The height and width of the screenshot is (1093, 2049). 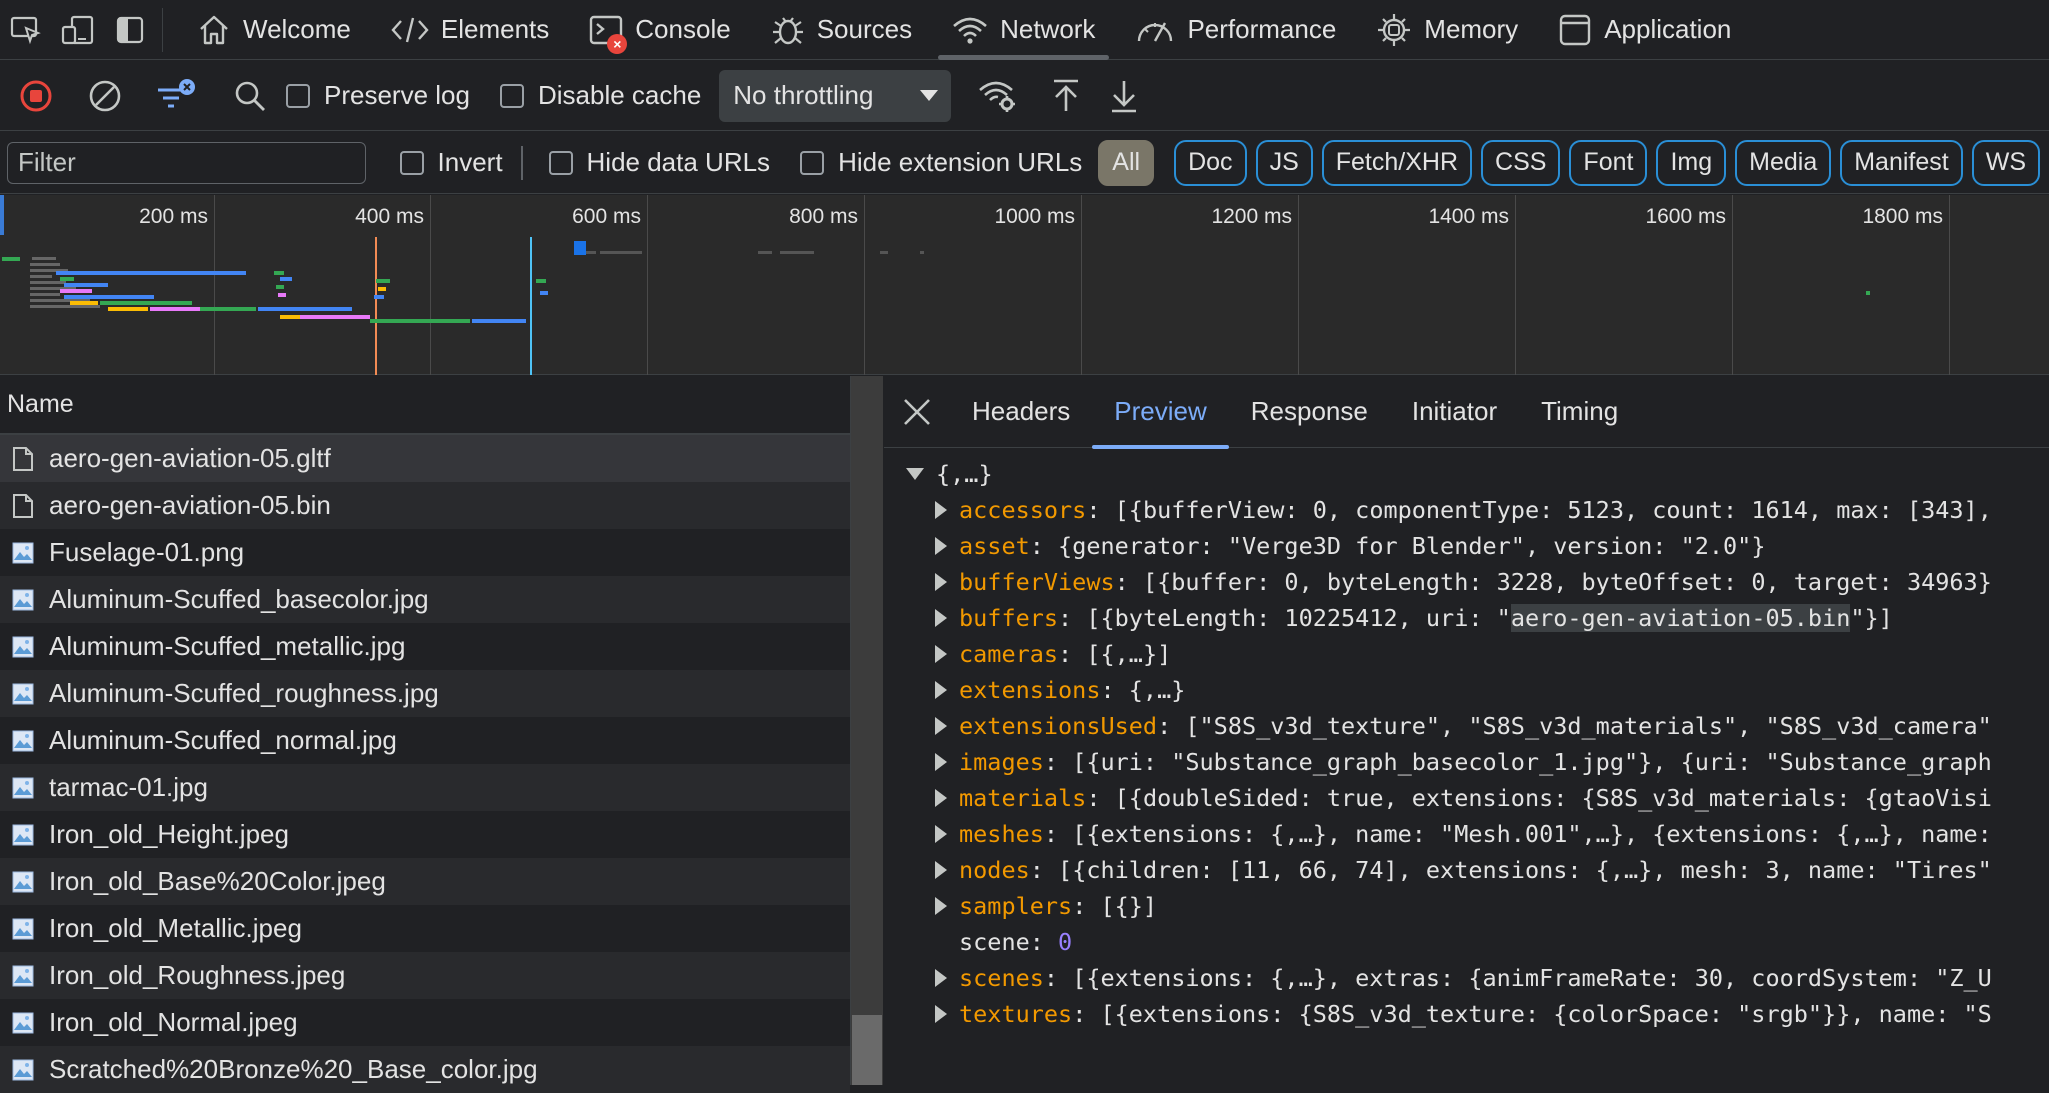 I want to click on inspect-element-icon, so click(x=26, y=30).